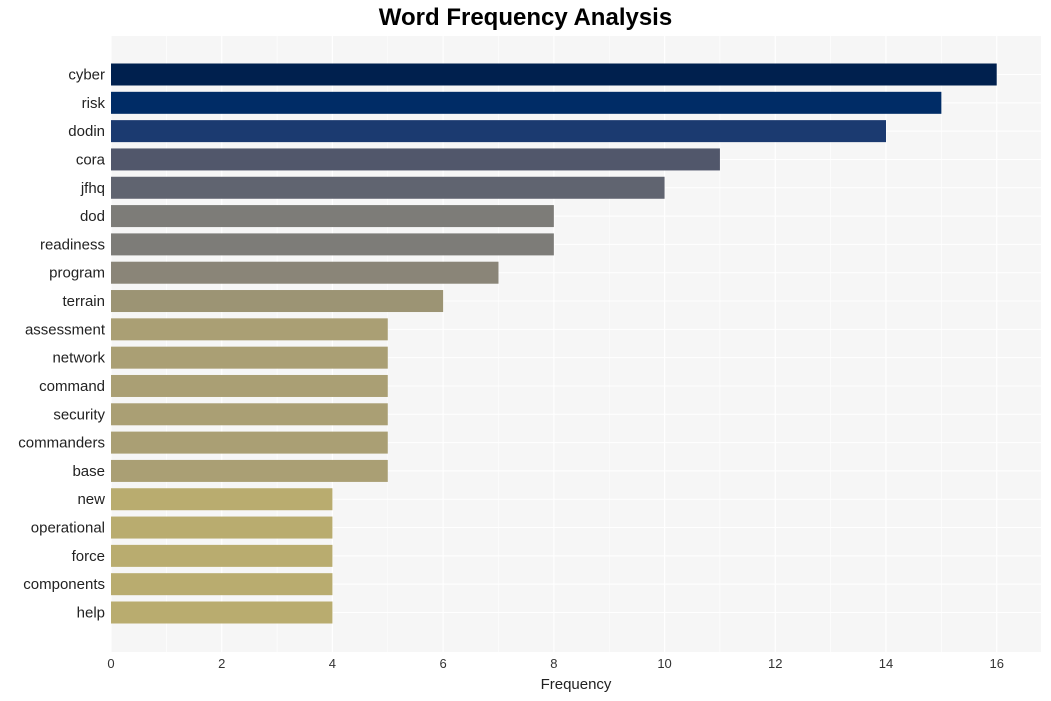 The width and height of the screenshot is (1051, 701). Describe the element at coordinates (78, 358) in the screenshot. I see `category-label: network` at that location.